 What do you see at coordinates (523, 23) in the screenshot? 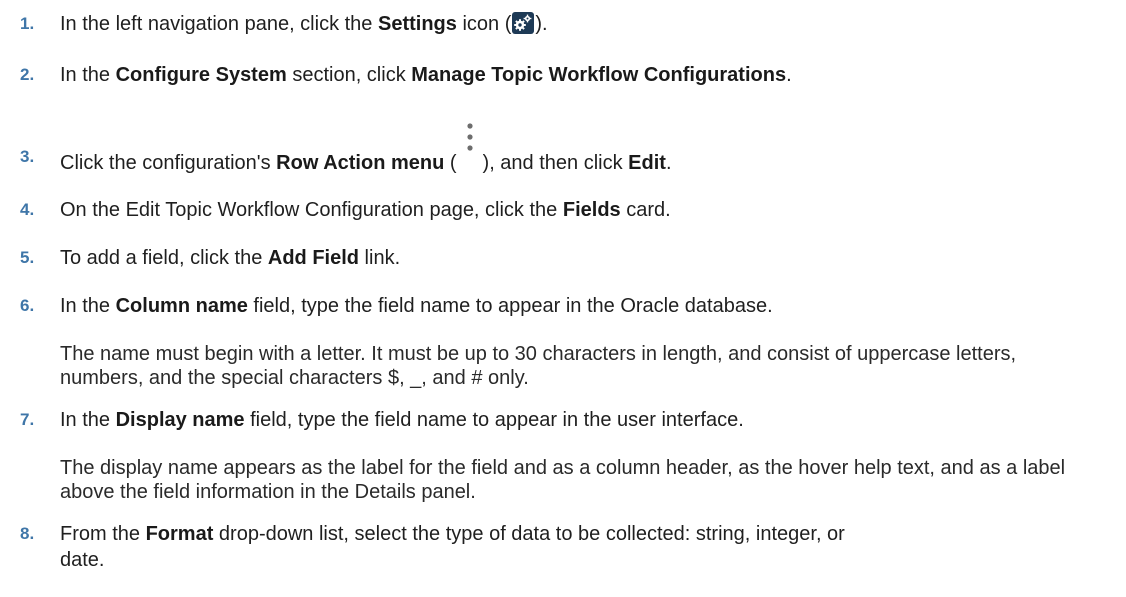
I see `settings-icon` at bounding box center [523, 23].